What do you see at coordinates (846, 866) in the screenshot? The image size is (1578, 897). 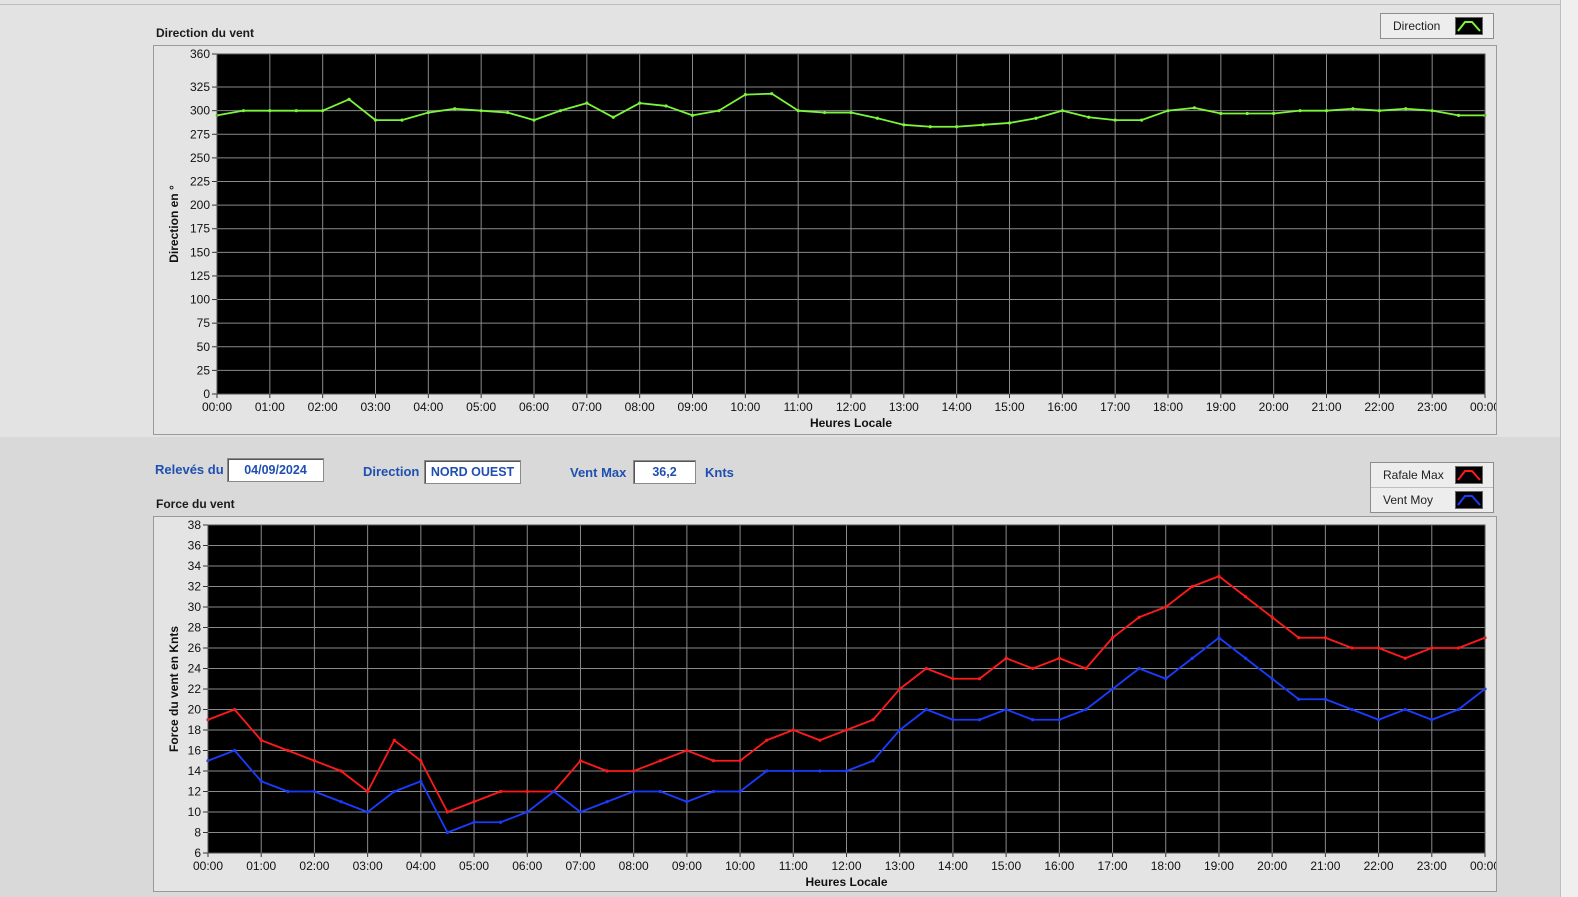 I see `force-xtick-label: 12:00` at bounding box center [846, 866].